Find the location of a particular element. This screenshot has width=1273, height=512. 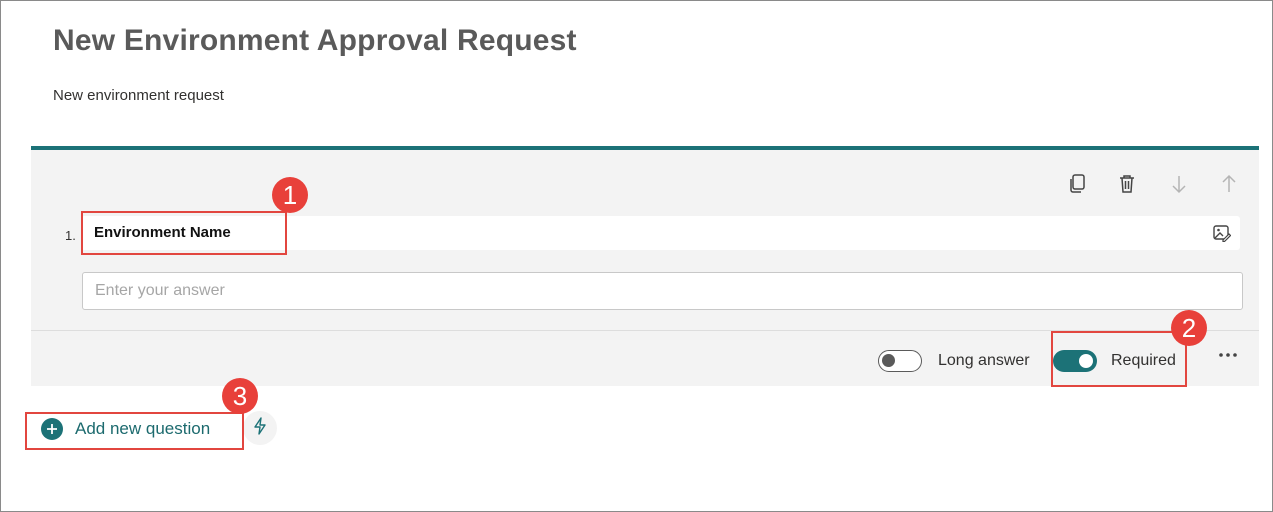

lightning-icon is located at coordinates (260, 428).